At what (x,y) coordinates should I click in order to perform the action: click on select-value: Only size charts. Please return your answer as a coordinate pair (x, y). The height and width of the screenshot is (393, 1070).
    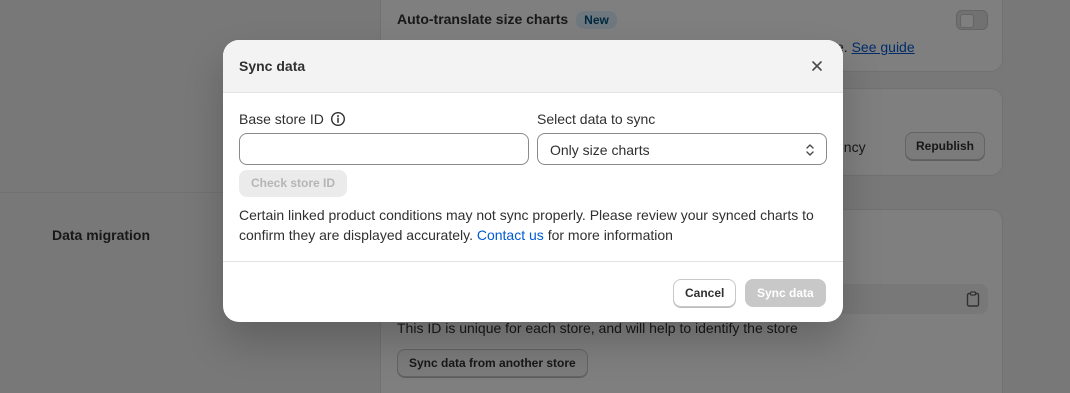
    Looking at the image, I should click on (600, 150).